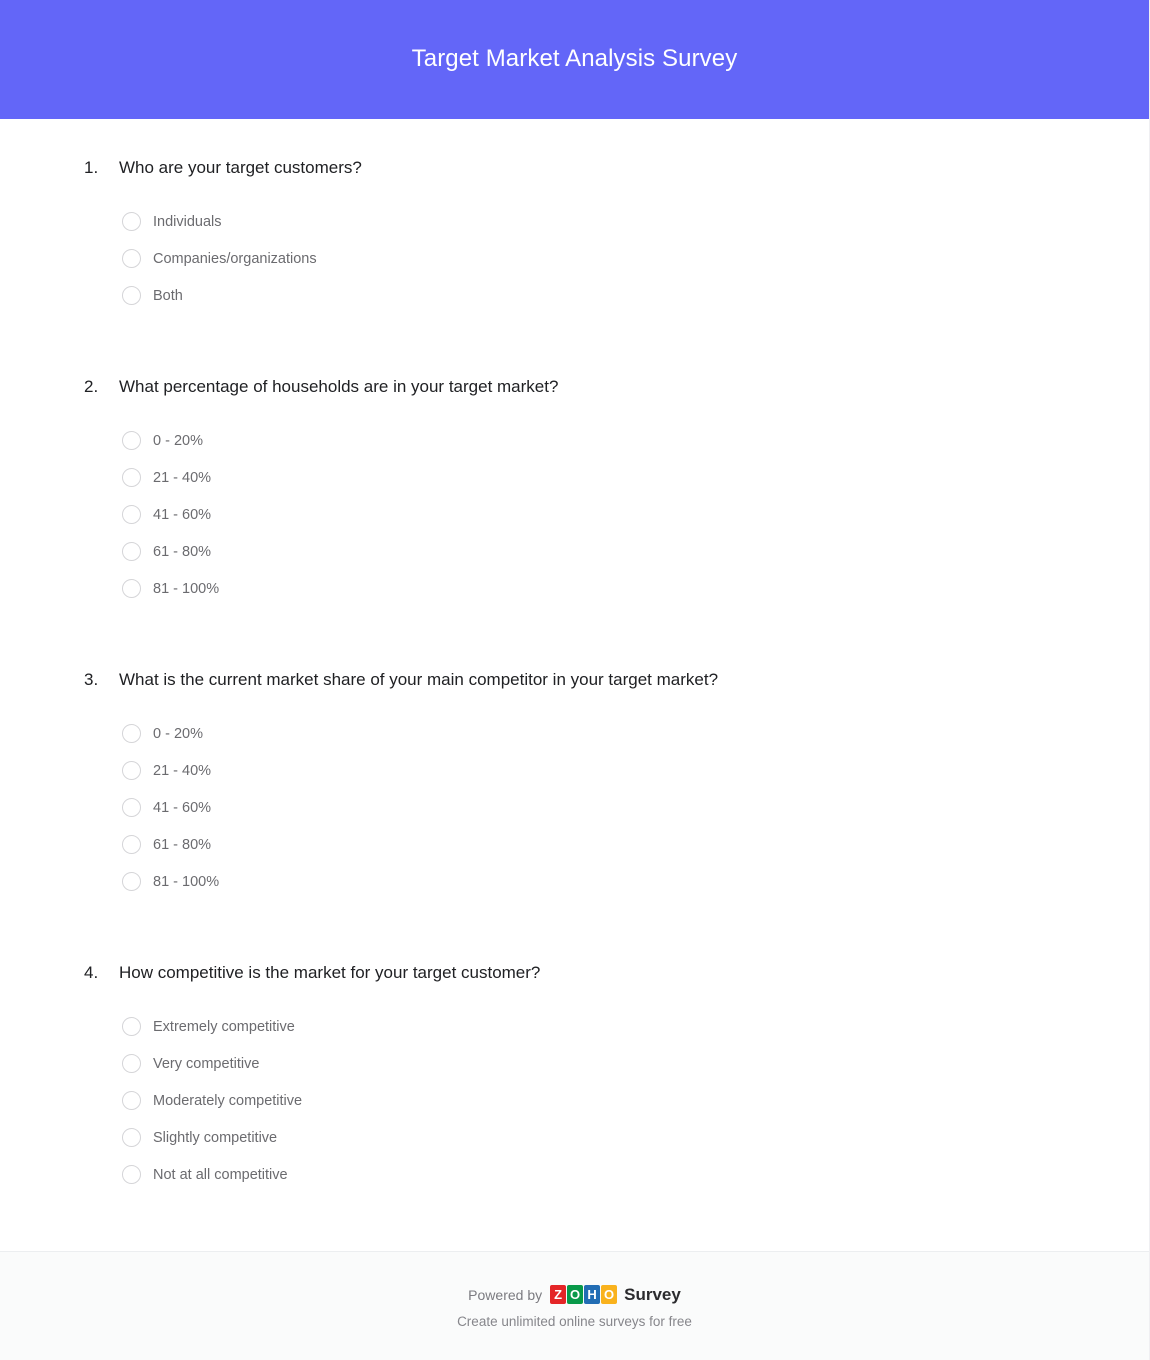 The width and height of the screenshot is (1150, 1360). I want to click on option-row: Companies/organizations, so click(605, 258).